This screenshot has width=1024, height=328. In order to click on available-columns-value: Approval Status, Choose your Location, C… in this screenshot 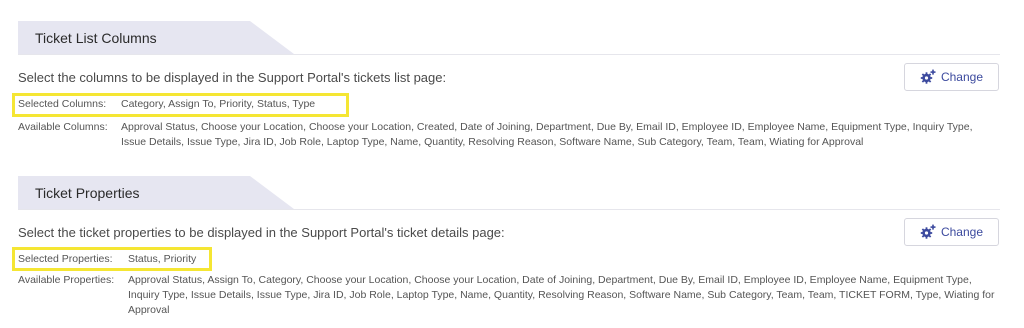, I will do `click(547, 134)`.